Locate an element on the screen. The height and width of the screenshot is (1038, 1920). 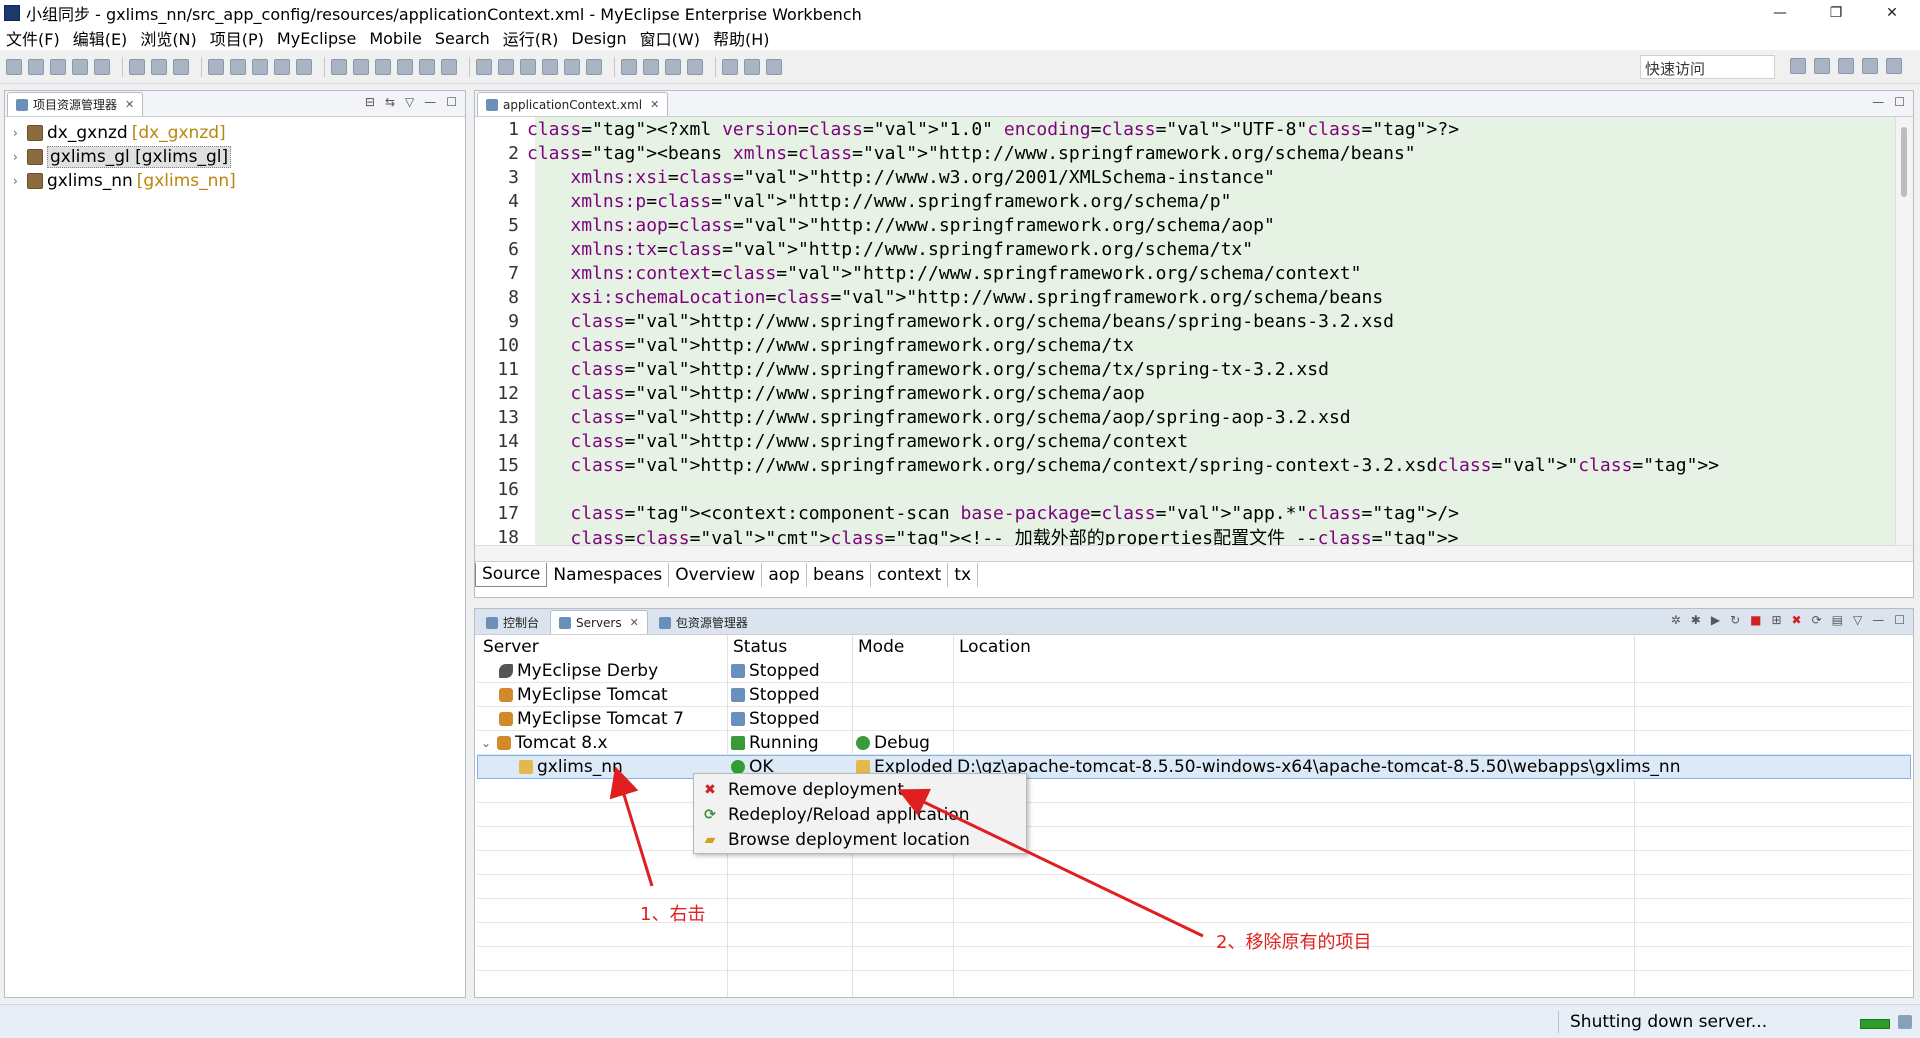
web-perspective-icon is located at coordinates (1894, 66).